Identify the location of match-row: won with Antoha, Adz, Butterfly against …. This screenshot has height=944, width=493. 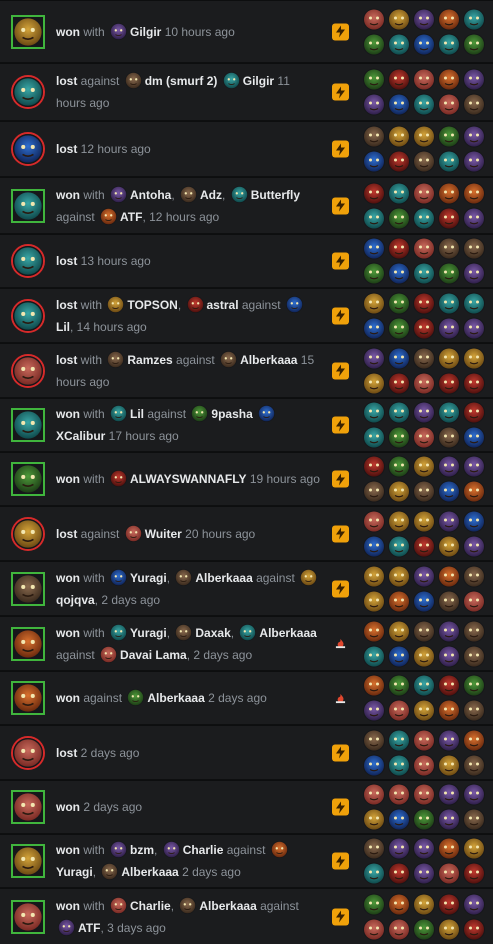
(246, 205).